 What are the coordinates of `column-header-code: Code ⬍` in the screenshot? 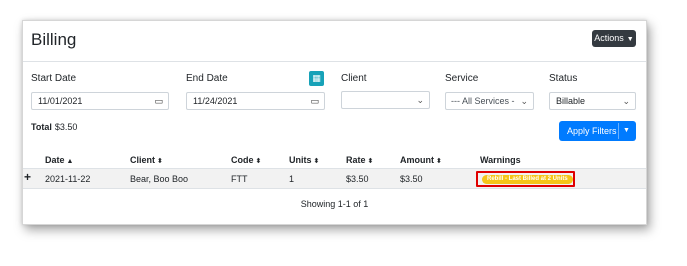 It's located at (246, 160).